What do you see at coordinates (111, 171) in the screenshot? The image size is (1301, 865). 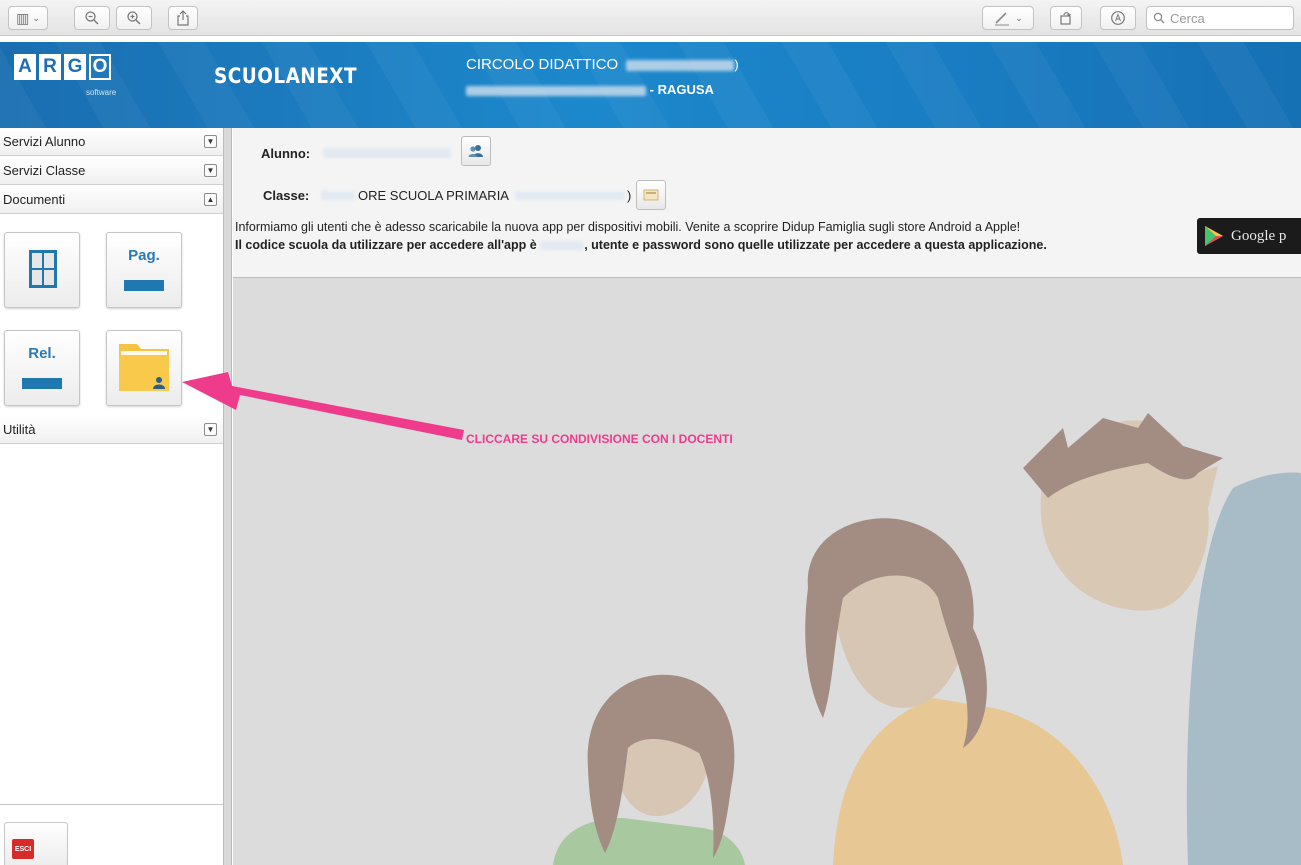 I see `sidebar-section-servizi-classe: Servizi Classe ▼` at bounding box center [111, 171].